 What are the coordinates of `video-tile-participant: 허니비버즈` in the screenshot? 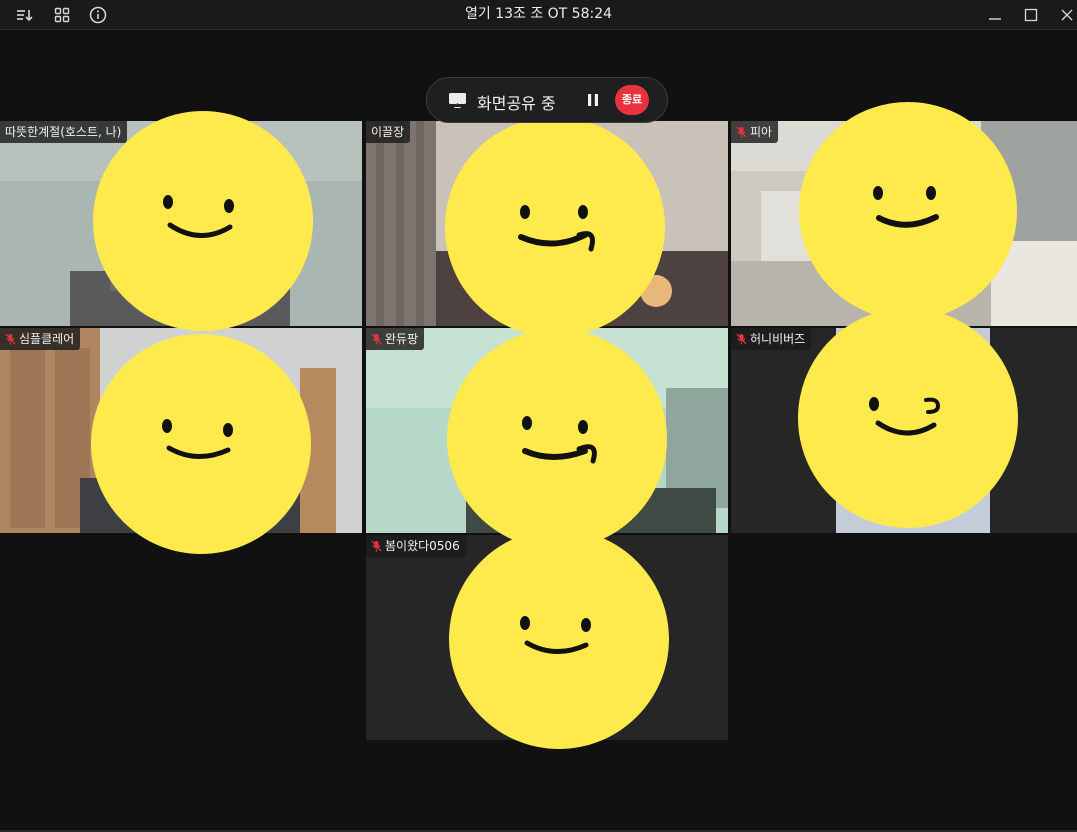 It's located at (904, 430).